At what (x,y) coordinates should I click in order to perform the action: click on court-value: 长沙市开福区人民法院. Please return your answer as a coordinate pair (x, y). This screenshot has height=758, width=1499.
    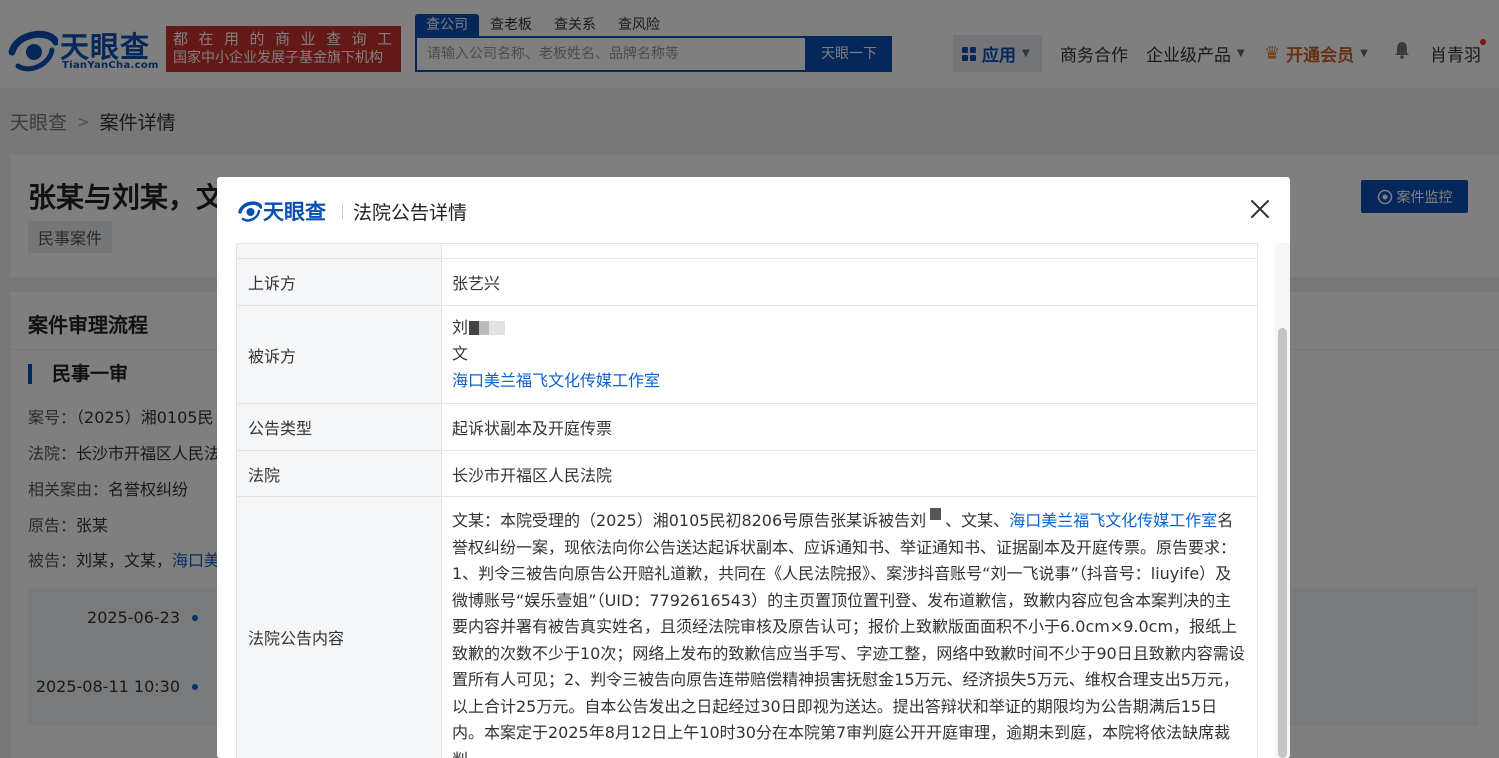
    Looking at the image, I should click on (849, 473).